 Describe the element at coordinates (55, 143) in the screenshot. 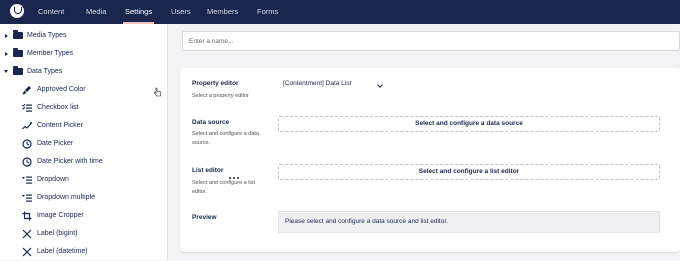

I see `tree-item-label: Date Picker` at that location.